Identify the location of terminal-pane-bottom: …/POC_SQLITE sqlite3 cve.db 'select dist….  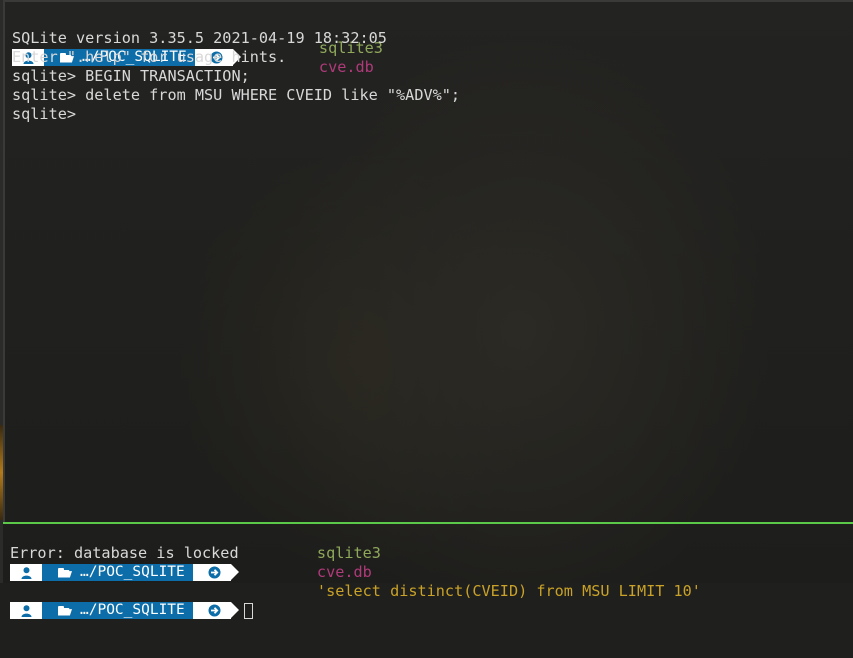
(428, 570).